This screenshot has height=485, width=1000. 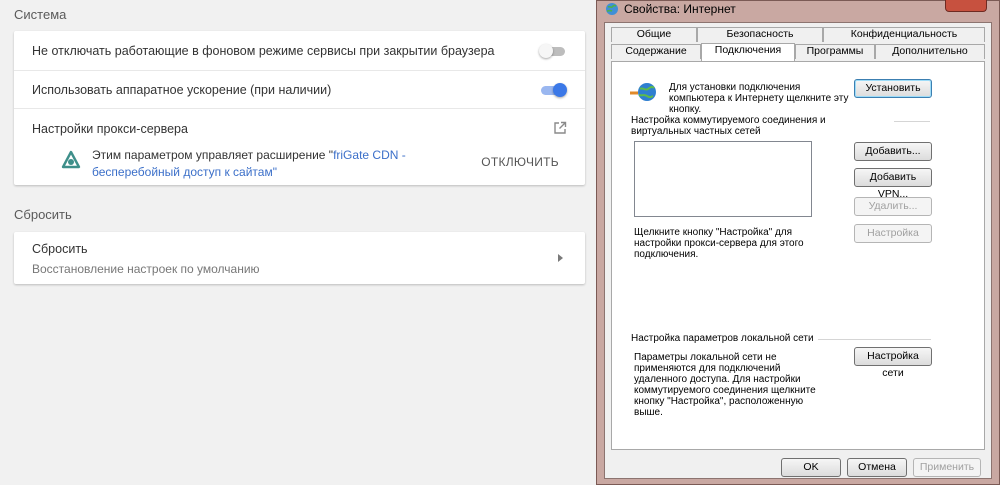 I want to click on dialog-title: Свойства: Интернет, so click(x=680, y=9).